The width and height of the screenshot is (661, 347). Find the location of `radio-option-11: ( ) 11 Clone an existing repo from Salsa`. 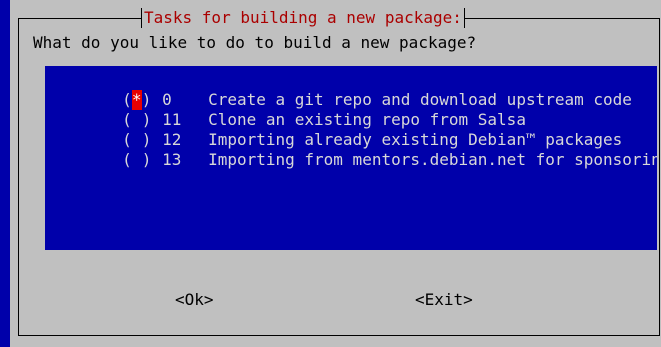

radio-option-11: ( ) 11 Clone an existing repo from Salsa is located at coordinates (285, 109).